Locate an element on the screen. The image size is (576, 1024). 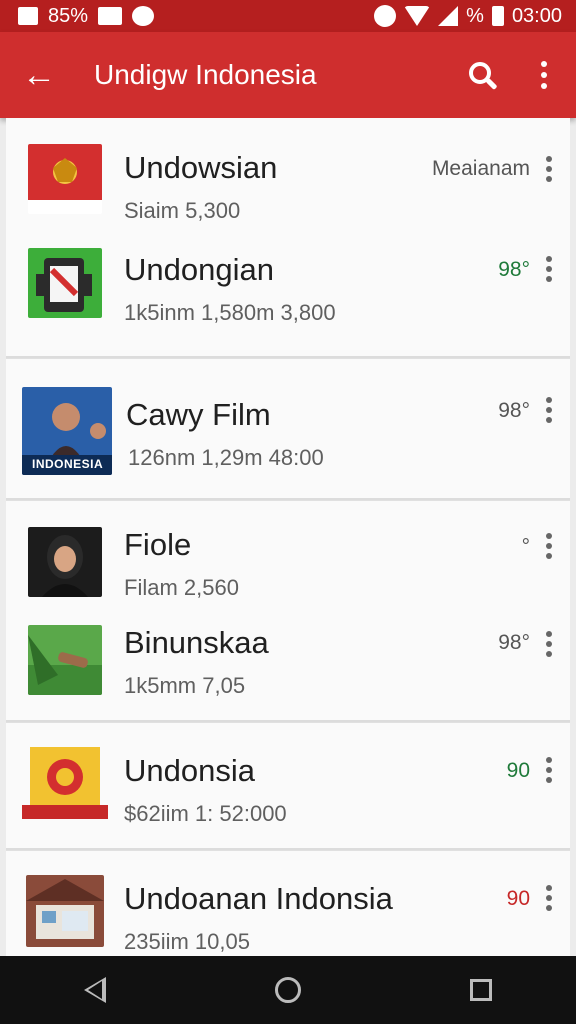
item-meta: $62iim 1: 52:000 is located at coordinates (205, 813).